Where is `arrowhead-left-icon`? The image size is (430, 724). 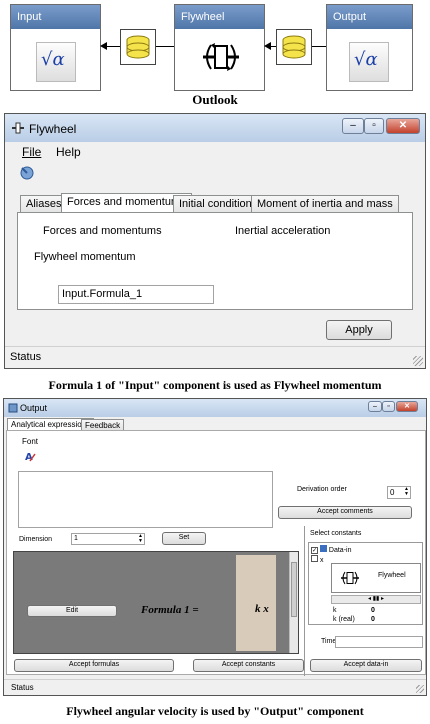 arrowhead-left-icon is located at coordinates (103, 46).